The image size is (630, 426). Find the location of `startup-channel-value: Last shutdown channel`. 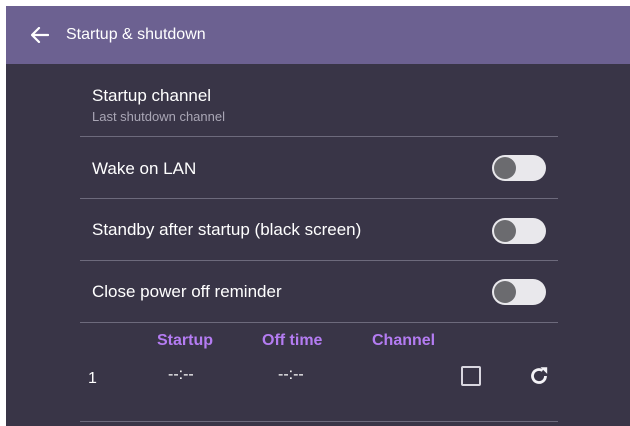

startup-channel-value: Last shutdown channel is located at coordinates (158, 116).